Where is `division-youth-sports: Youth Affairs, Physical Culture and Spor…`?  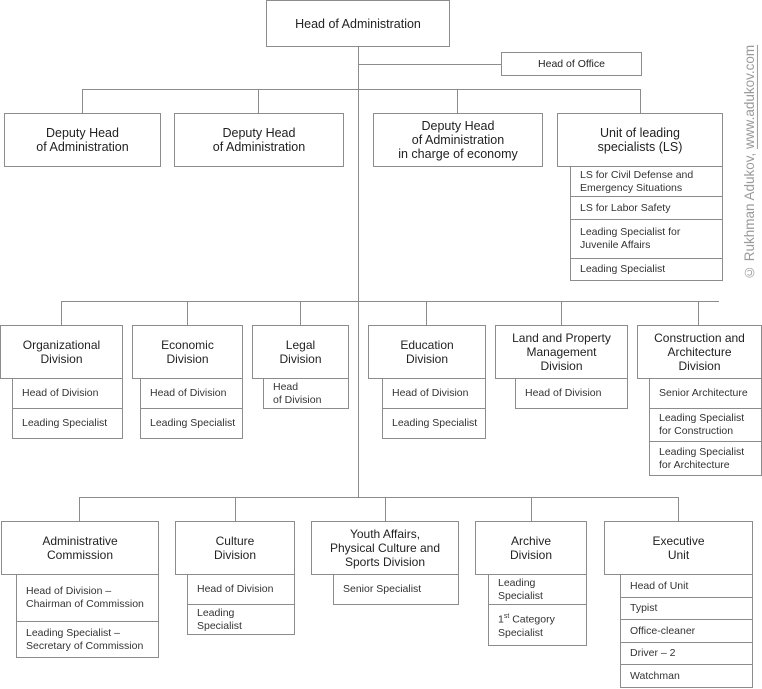 division-youth-sports: Youth Affairs, Physical Culture and Spor… is located at coordinates (385, 548).